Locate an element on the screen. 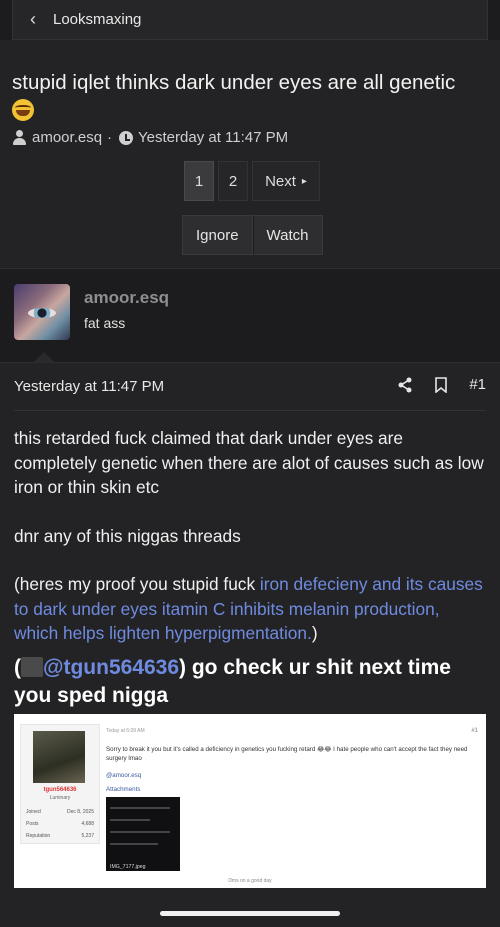  post-number: #1 is located at coordinates (477, 384).